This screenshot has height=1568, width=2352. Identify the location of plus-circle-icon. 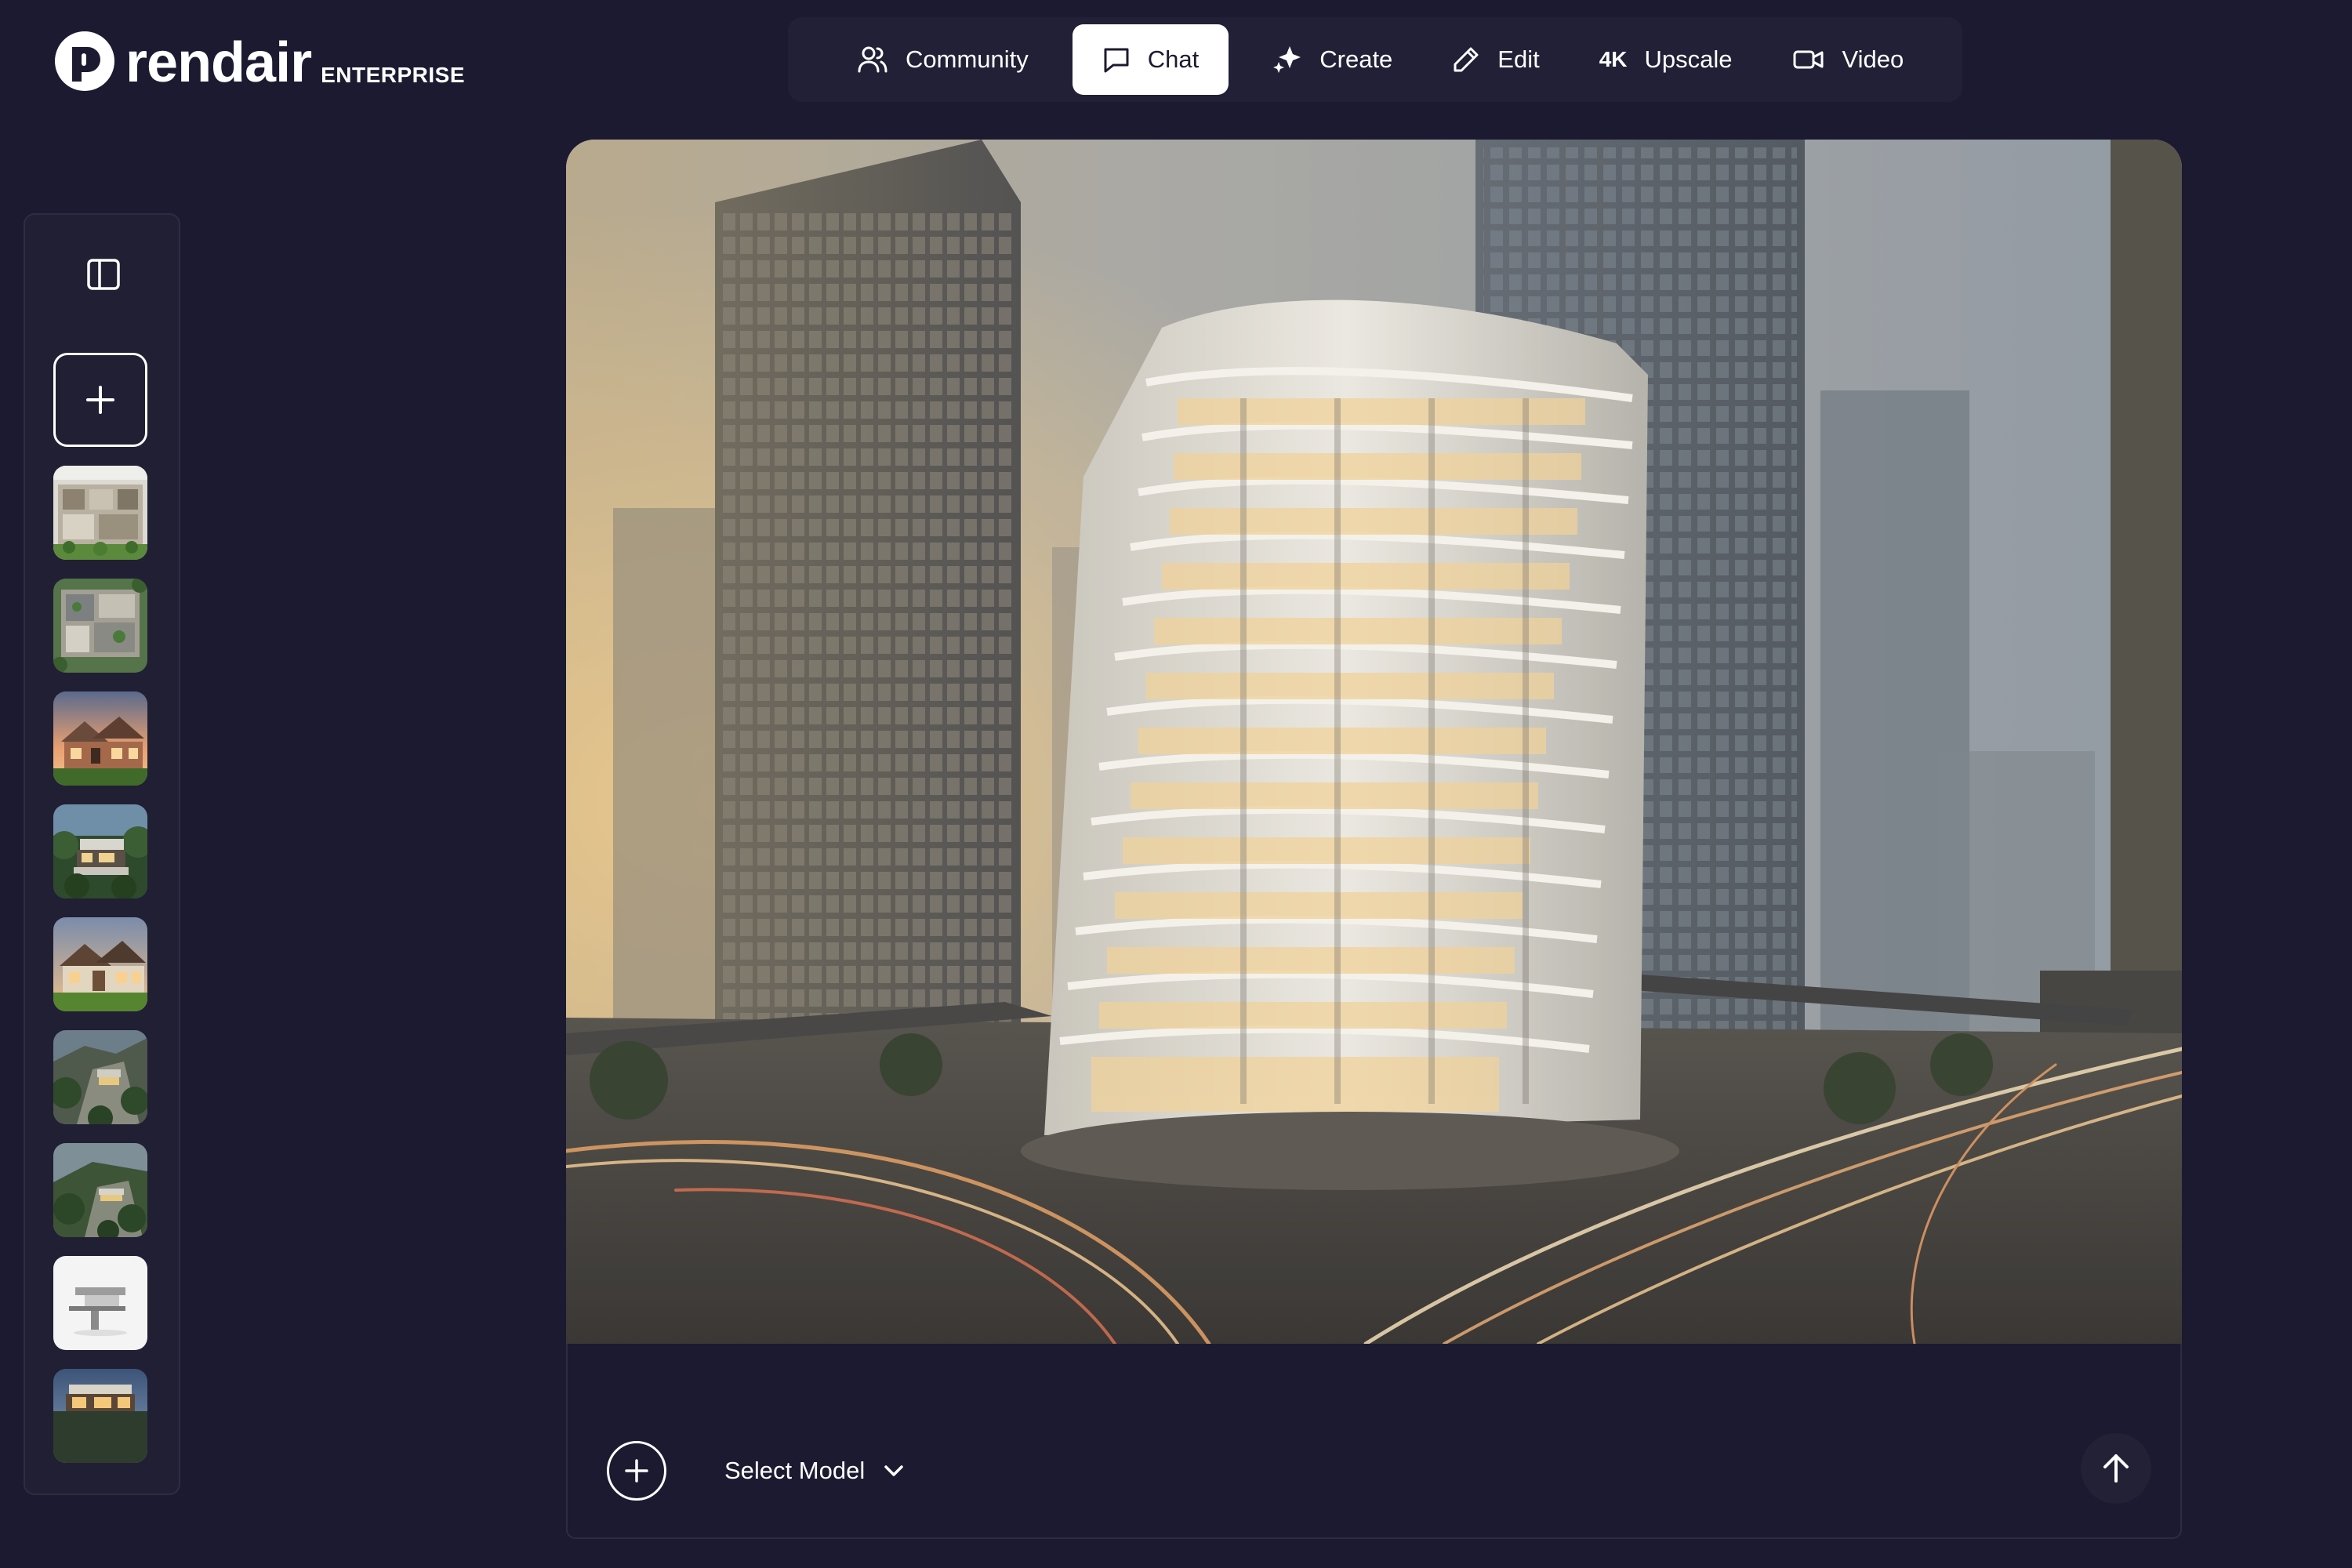
(636, 1471).